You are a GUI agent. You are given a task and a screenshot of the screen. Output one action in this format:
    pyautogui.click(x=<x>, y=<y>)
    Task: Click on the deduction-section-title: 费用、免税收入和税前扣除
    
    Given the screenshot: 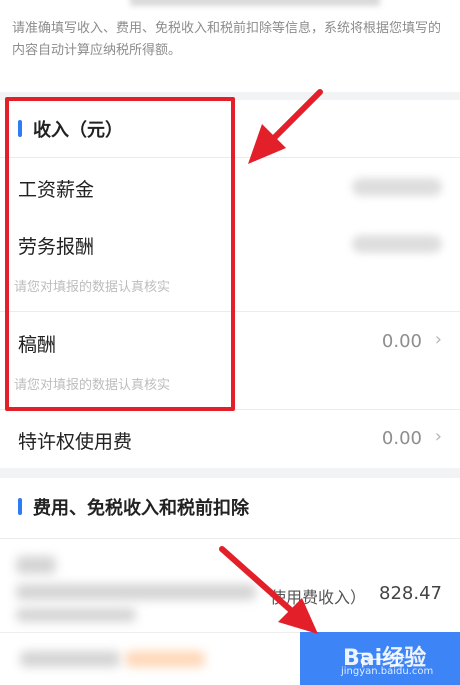 What is the action you would take?
    pyautogui.click(x=141, y=508)
    